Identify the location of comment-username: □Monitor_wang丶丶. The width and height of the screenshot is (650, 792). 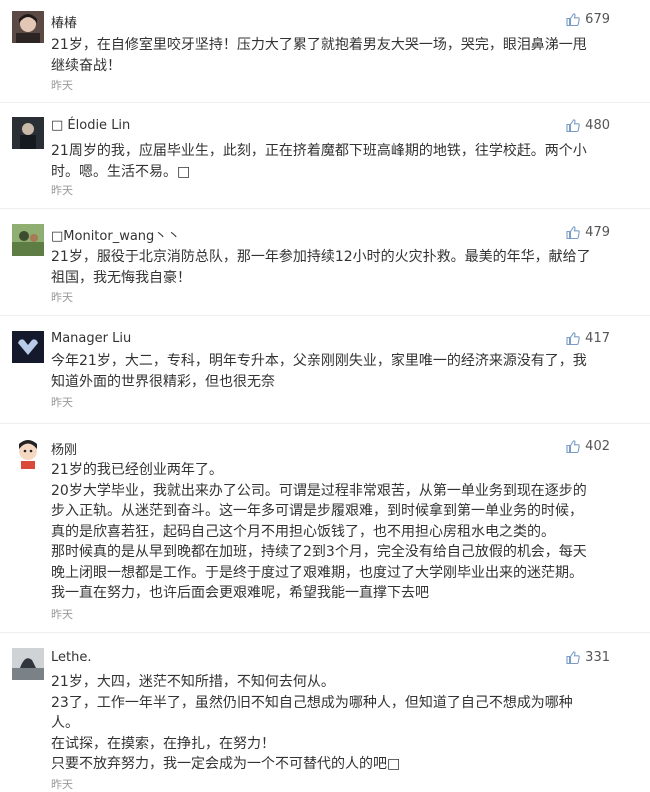
(115, 234).